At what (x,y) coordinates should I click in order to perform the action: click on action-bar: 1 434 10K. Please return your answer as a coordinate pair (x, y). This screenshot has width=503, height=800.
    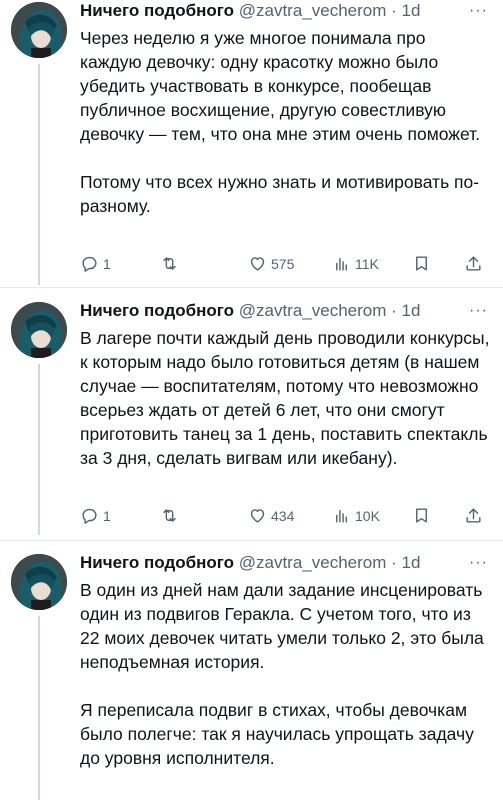
    Looking at the image, I should click on (285, 517).